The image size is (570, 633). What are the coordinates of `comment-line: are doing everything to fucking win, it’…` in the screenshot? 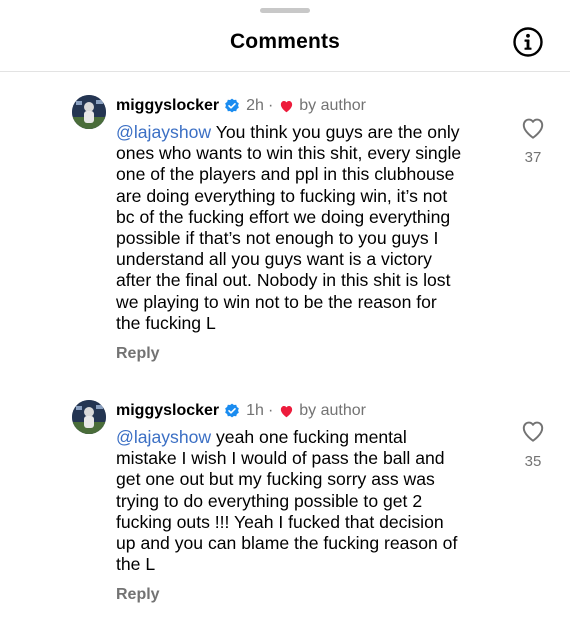 It's located at (282, 195).